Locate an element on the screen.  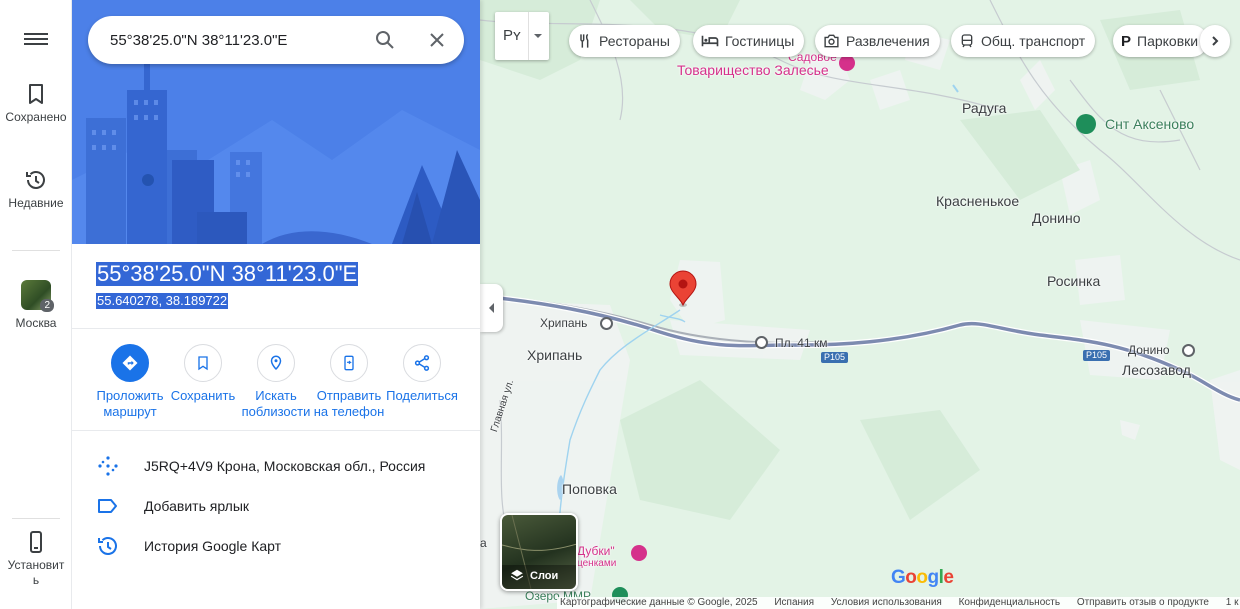
send-to-phone-label: Отправить на телефон is located at coordinates (349, 403).